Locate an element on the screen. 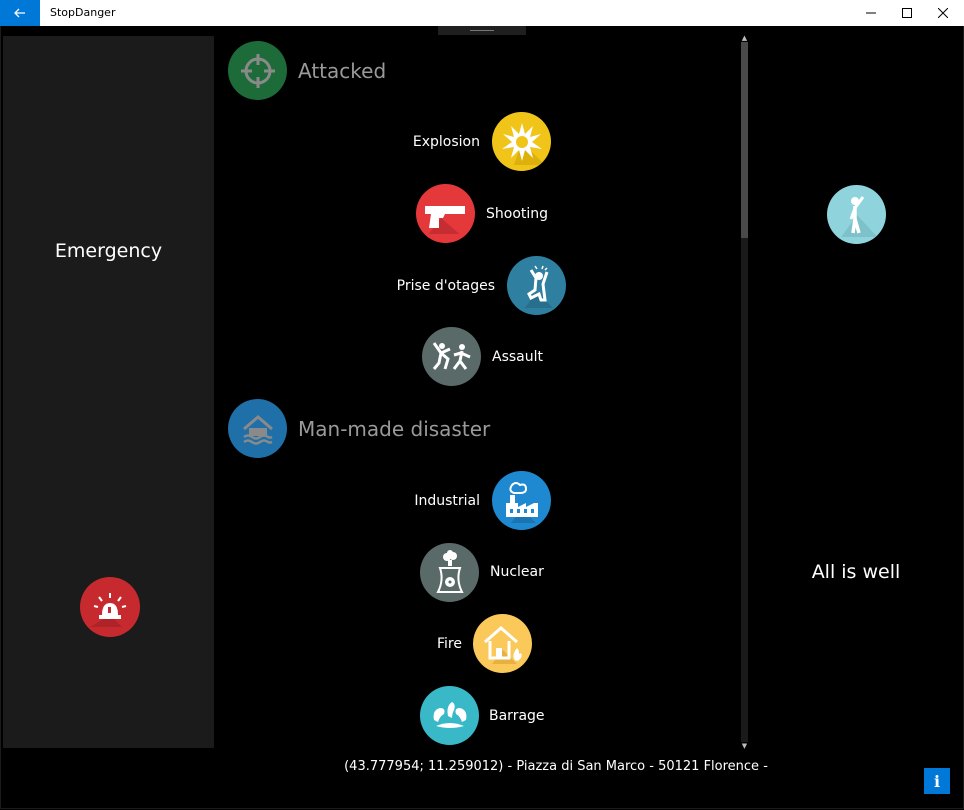  factory-icon is located at coordinates (521, 502).